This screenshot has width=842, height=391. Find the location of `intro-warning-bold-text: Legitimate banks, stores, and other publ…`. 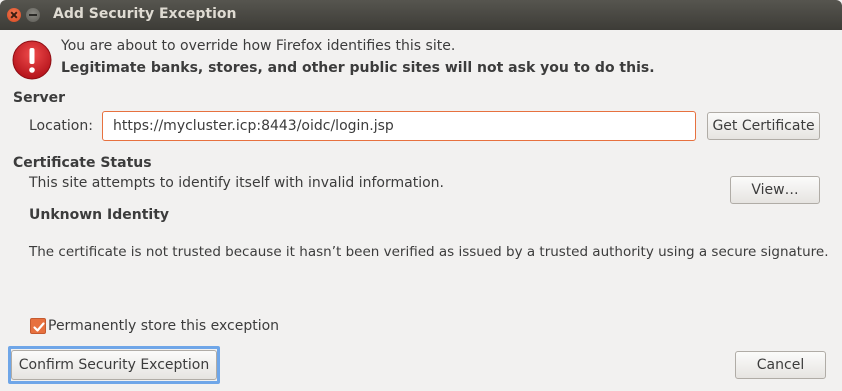

intro-warning-bold-text: Legitimate banks, stores, and other publ… is located at coordinates (358, 68).